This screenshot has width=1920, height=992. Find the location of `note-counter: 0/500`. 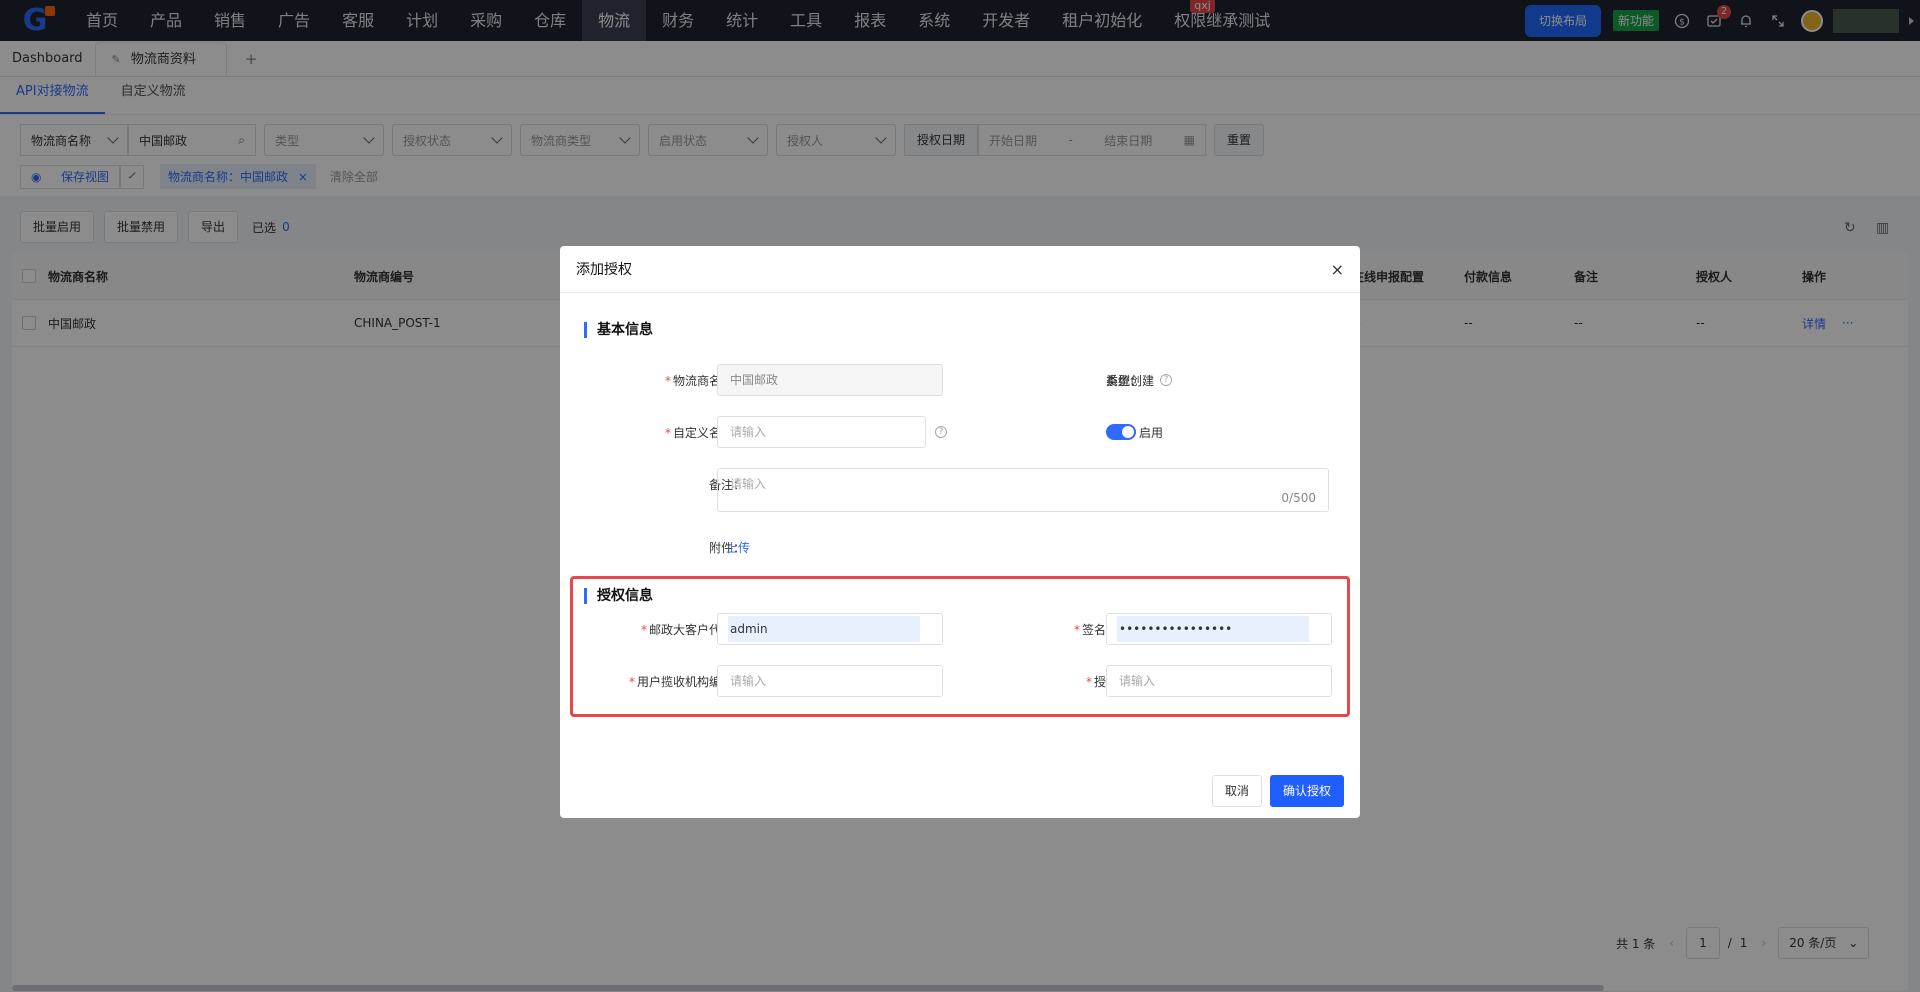

note-counter: 0/500 is located at coordinates (1298, 498).